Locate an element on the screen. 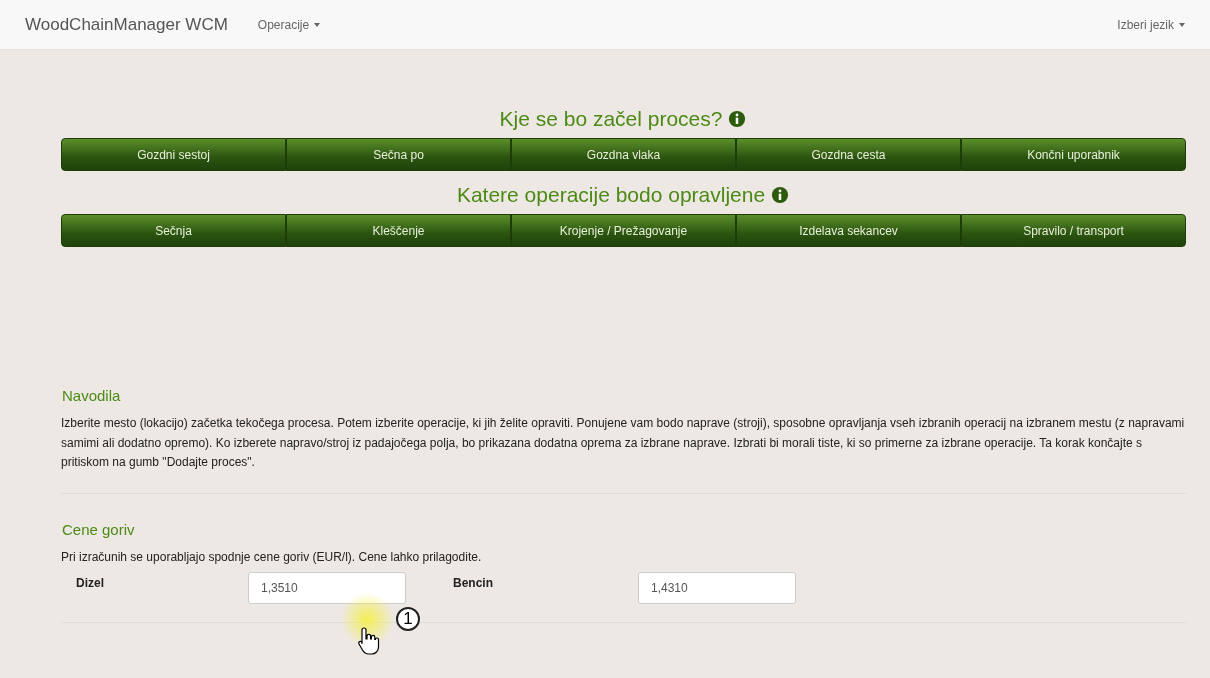 This screenshot has width=1210, height=678. field-label: Dizel is located at coordinates (90, 582).